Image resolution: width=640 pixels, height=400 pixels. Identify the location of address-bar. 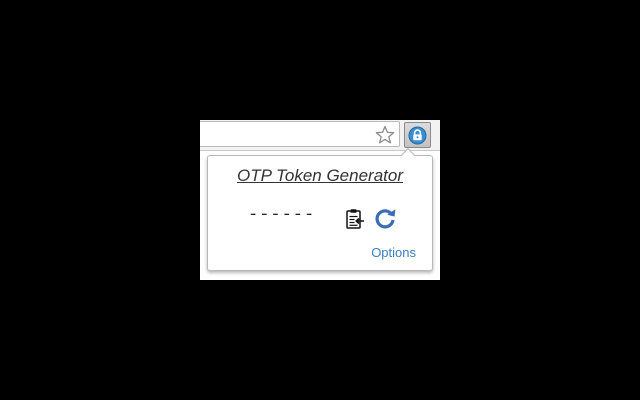
(300, 134).